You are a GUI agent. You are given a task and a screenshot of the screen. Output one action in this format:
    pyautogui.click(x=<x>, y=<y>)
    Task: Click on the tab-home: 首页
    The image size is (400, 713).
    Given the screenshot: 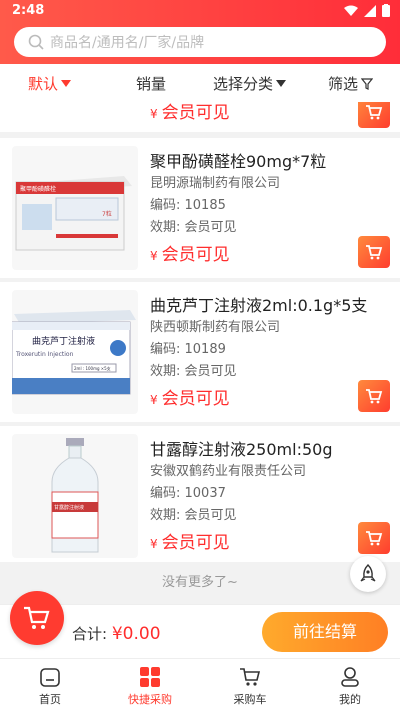 What is the action you would take?
    pyautogui.click(x=50, y=686)
    